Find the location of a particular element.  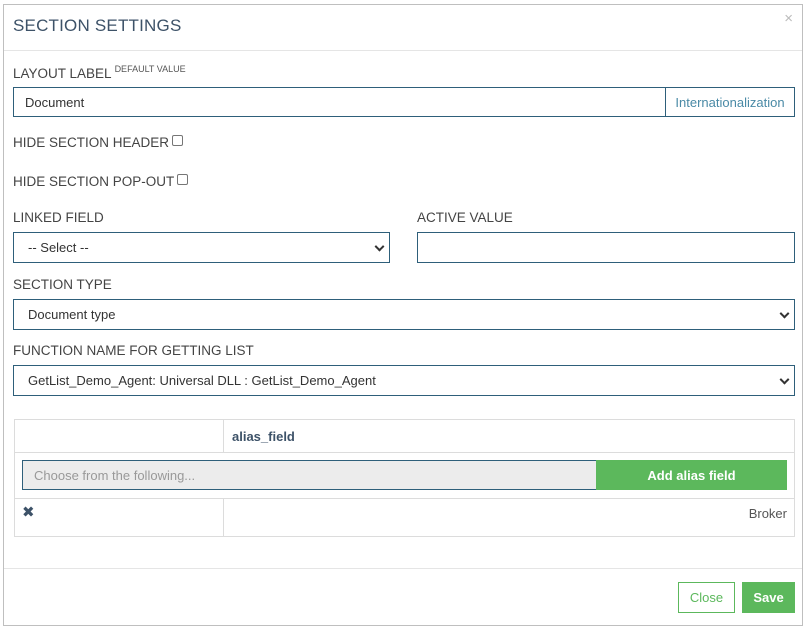

close-button: Close is located at coordinates (706, 597).